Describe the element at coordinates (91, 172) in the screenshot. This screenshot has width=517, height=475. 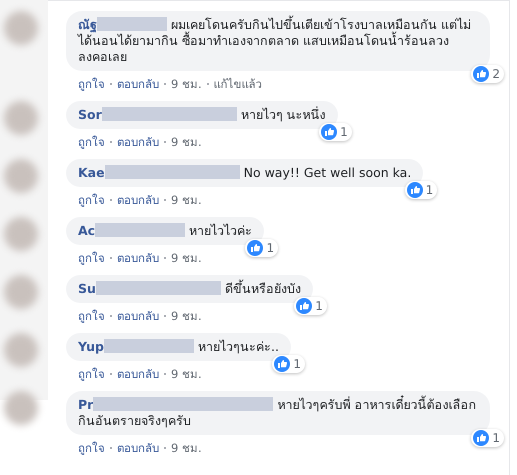
I see `commenter-name: Kae` at that location.